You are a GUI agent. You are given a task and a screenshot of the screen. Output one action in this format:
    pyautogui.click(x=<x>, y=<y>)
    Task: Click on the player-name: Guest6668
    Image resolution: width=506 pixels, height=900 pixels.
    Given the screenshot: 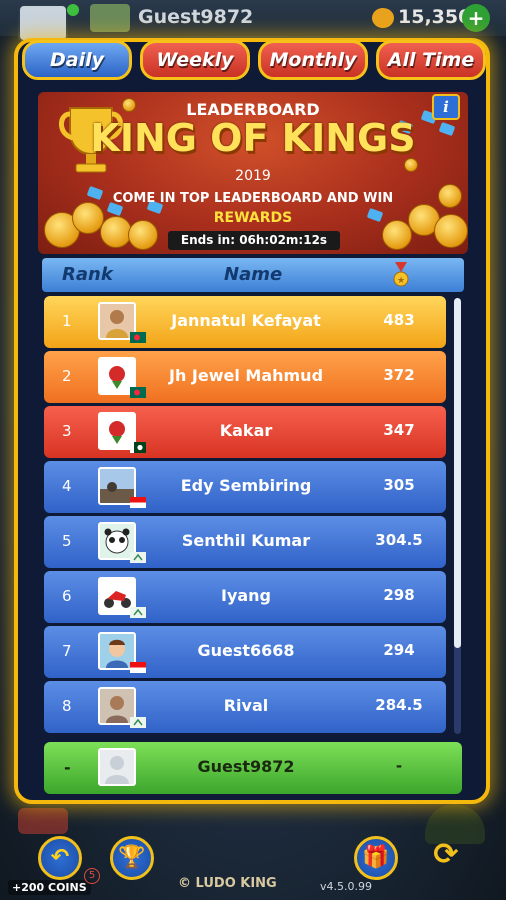 What is the action you would take?
    pyautogui.click(x=246, y=650)
    